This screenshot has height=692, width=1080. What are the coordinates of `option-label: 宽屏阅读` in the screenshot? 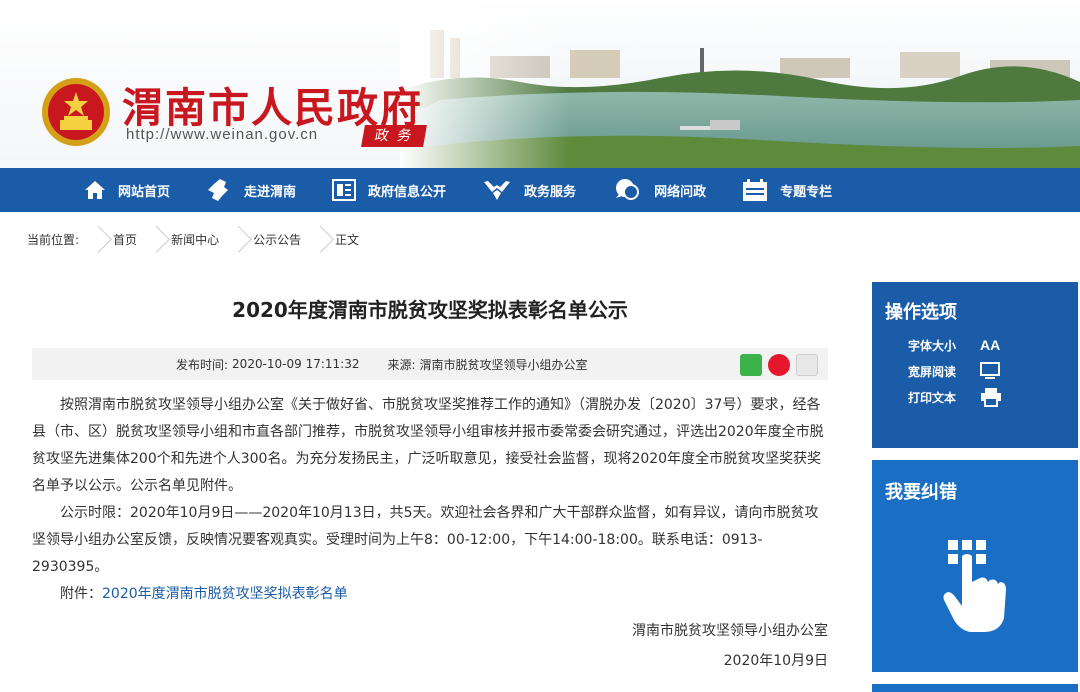 It's located at (932, 371).